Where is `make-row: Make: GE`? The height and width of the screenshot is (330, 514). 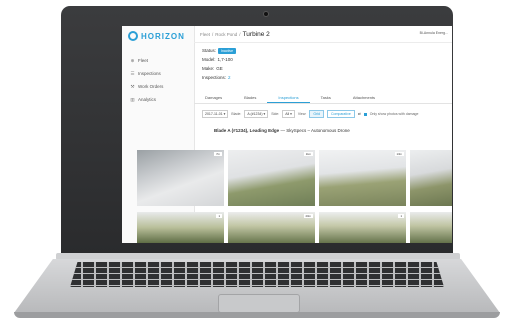 make-row: Make: GE is located at coordinates (219, 68).